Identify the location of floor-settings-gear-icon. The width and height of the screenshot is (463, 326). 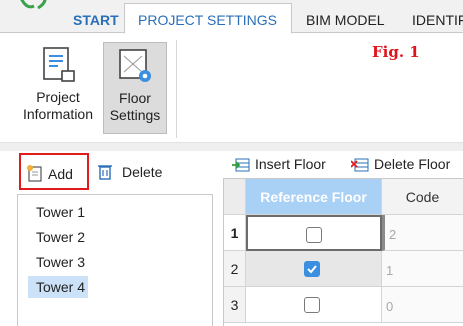
(135, 66).